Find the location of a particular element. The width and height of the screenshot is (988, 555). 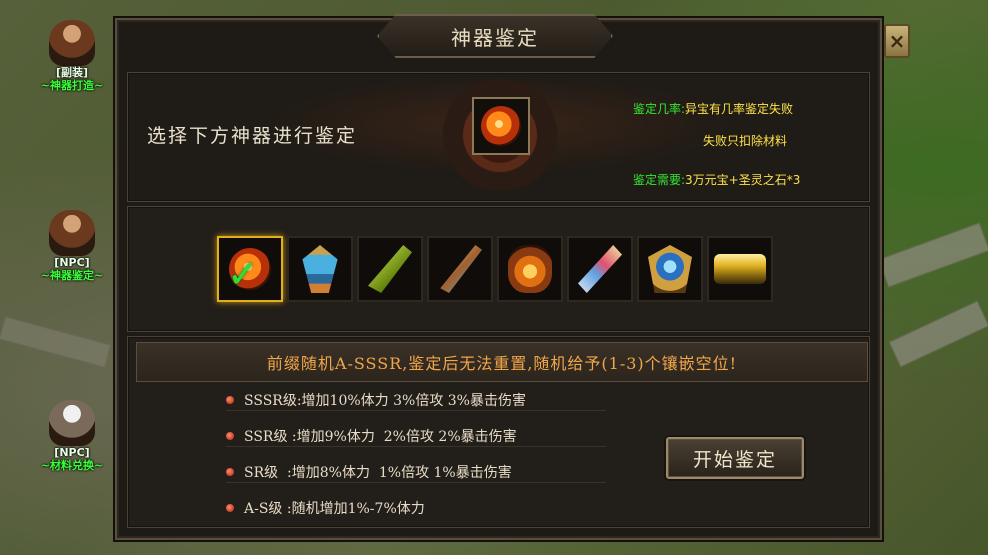

crystal-totem-icon is located at coordinates (320, 269).